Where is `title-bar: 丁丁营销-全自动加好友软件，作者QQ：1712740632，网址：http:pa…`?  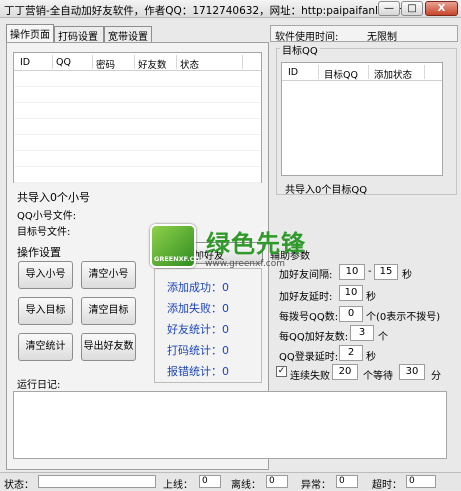 title-bar: 丁丁营销-全自动加好友软件，作者QQ：1712740632，网址：http:pa… is located at coordinates (230, 9).